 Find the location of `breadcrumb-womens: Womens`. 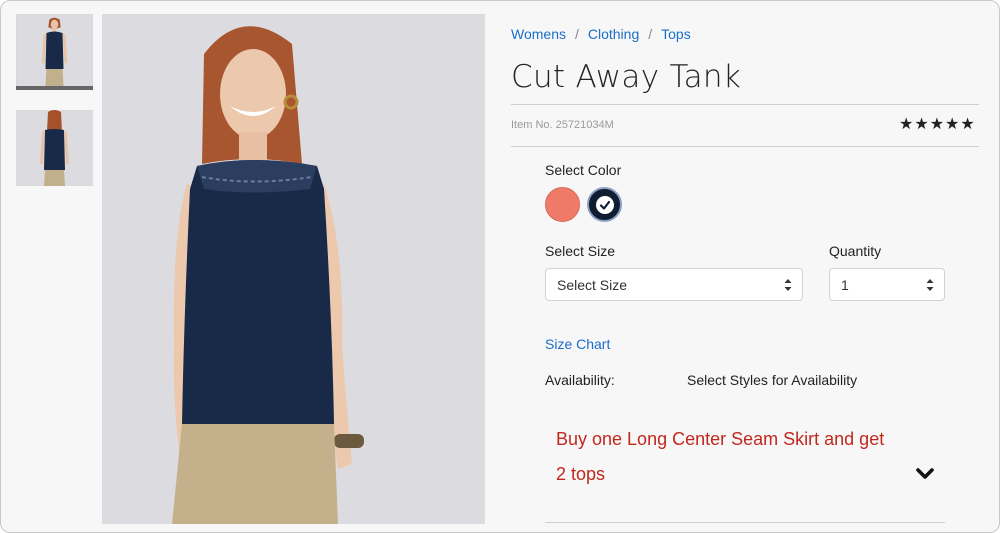

breadcrumb-womens: Womens is located at coordinates (538, 34).